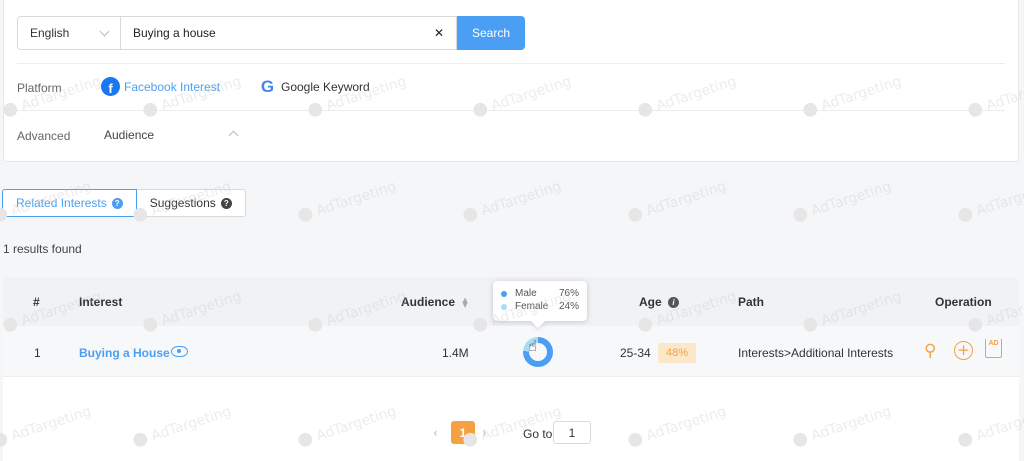  What do you see at coordinates (325, 86) in the screenshot?
I see `platform-google-label: Google Keyword` at bounding box center [325, 86].